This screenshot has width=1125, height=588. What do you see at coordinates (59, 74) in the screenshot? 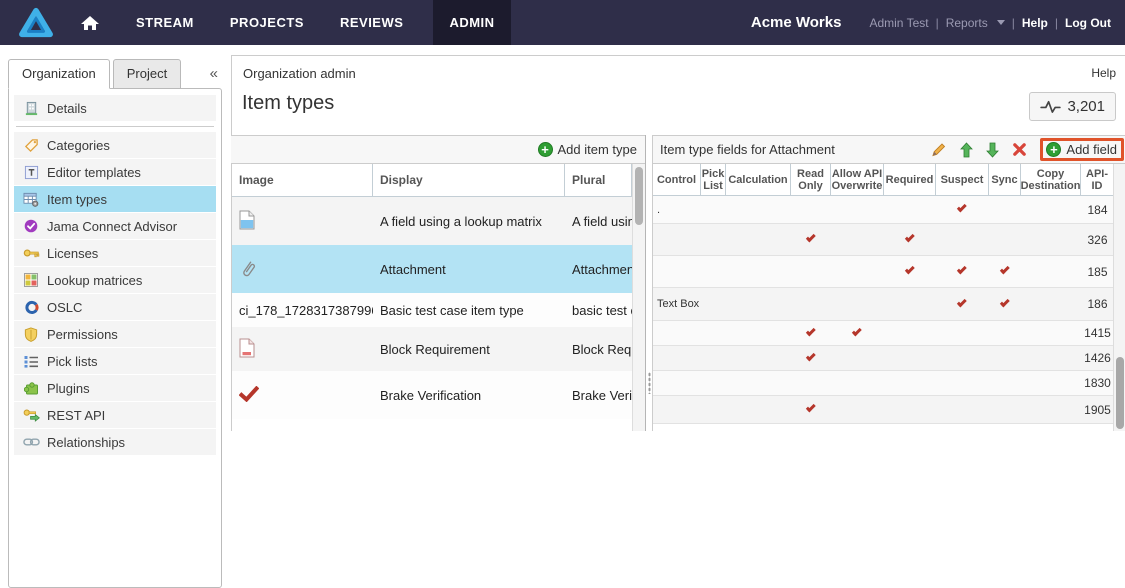
I see `tab-organization: Organization` at bounding box center [59, 74].